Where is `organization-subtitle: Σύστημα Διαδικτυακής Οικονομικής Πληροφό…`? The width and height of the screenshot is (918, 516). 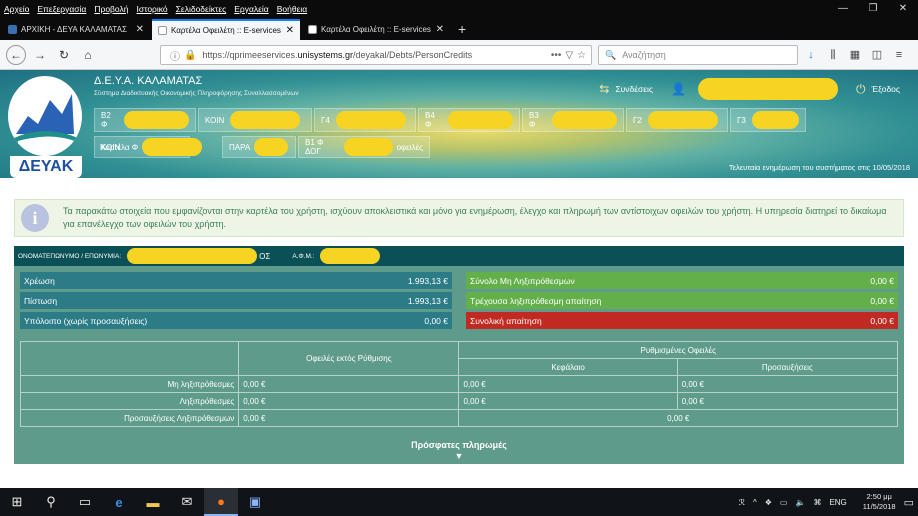
organization-subtitle: Σύστημα Διαδικτυακής Οικονομικής Πληροφό… is located at coordinates (196, 93).